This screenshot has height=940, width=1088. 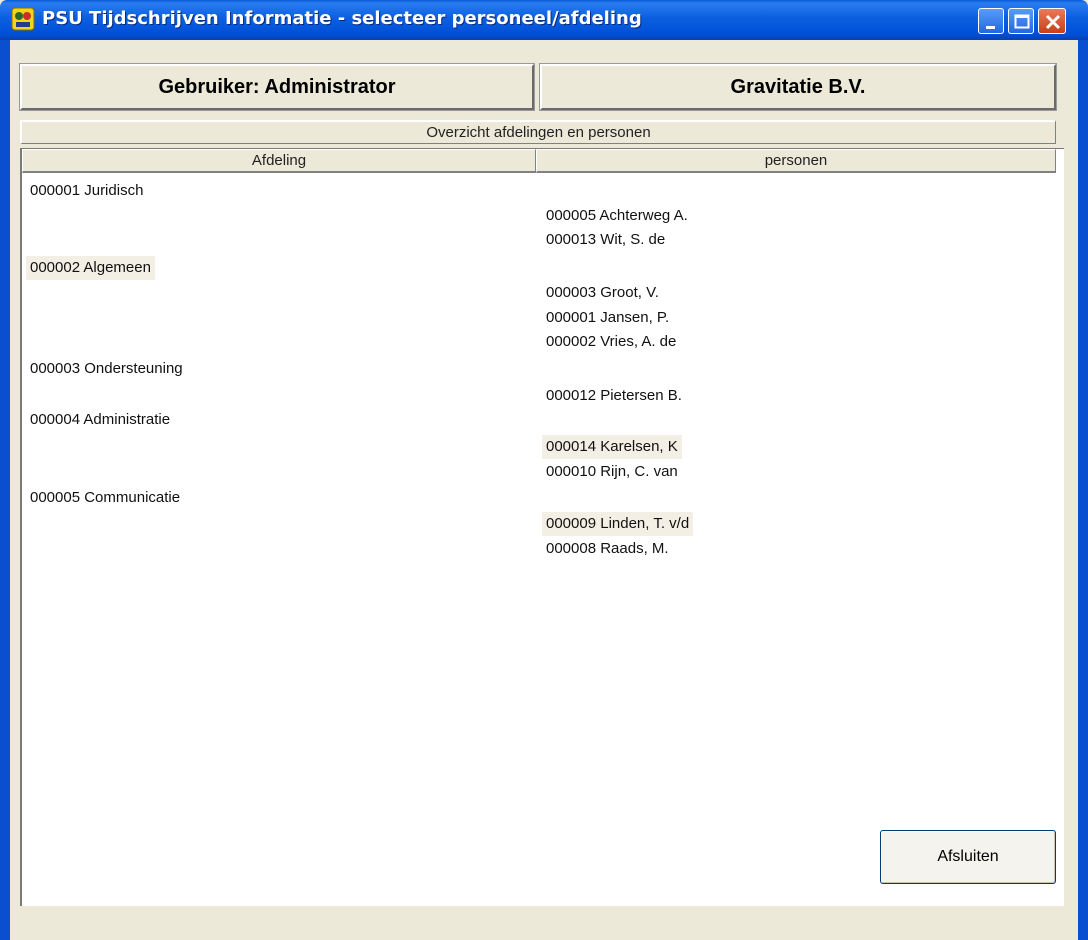 What do you see at coordinates (605, 240) in the screenshot?
I see `person-row: 000013 Wit, S. de` at bounding box center [605, 240].